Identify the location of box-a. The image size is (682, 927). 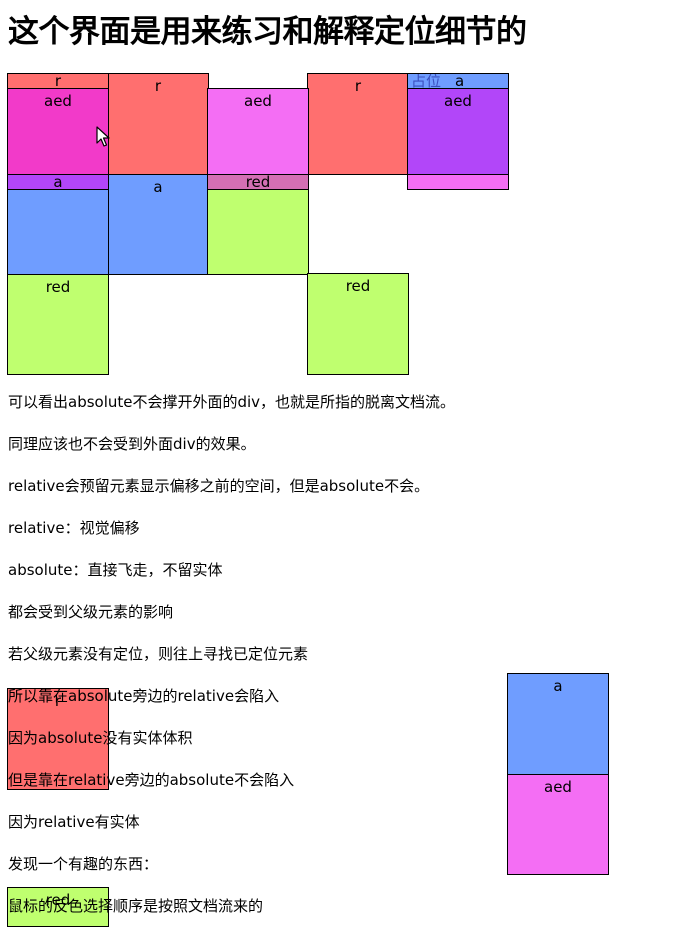
(58, 232).